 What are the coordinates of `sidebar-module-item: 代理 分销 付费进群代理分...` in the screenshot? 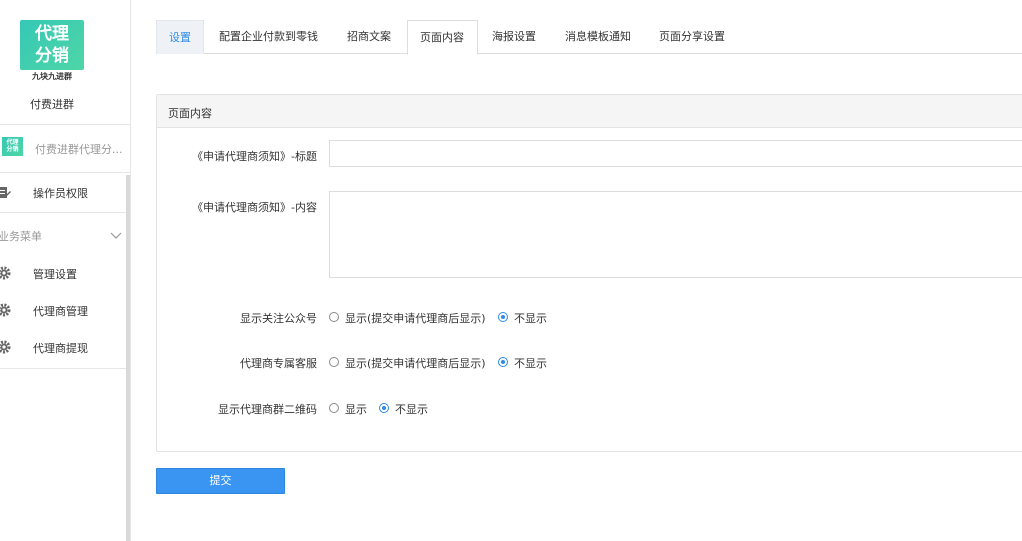 It's located at (65, 148).